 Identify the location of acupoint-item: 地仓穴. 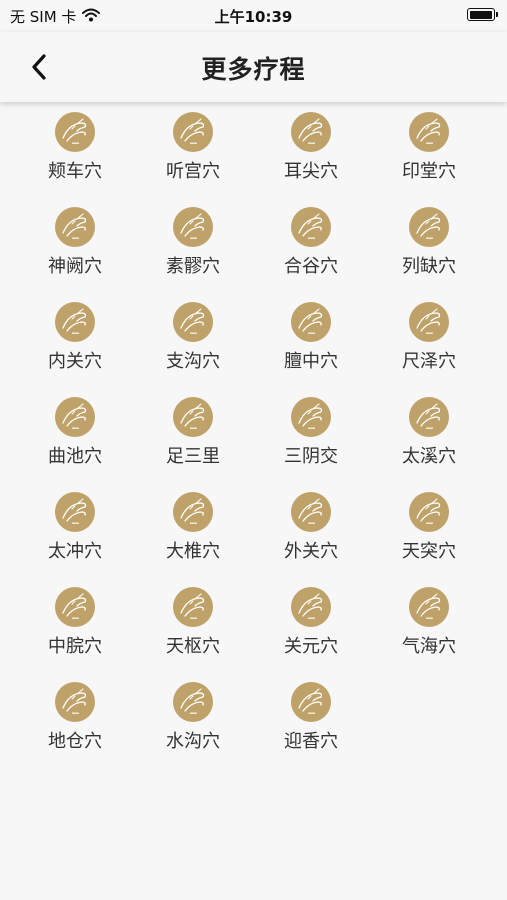
(75, 718).